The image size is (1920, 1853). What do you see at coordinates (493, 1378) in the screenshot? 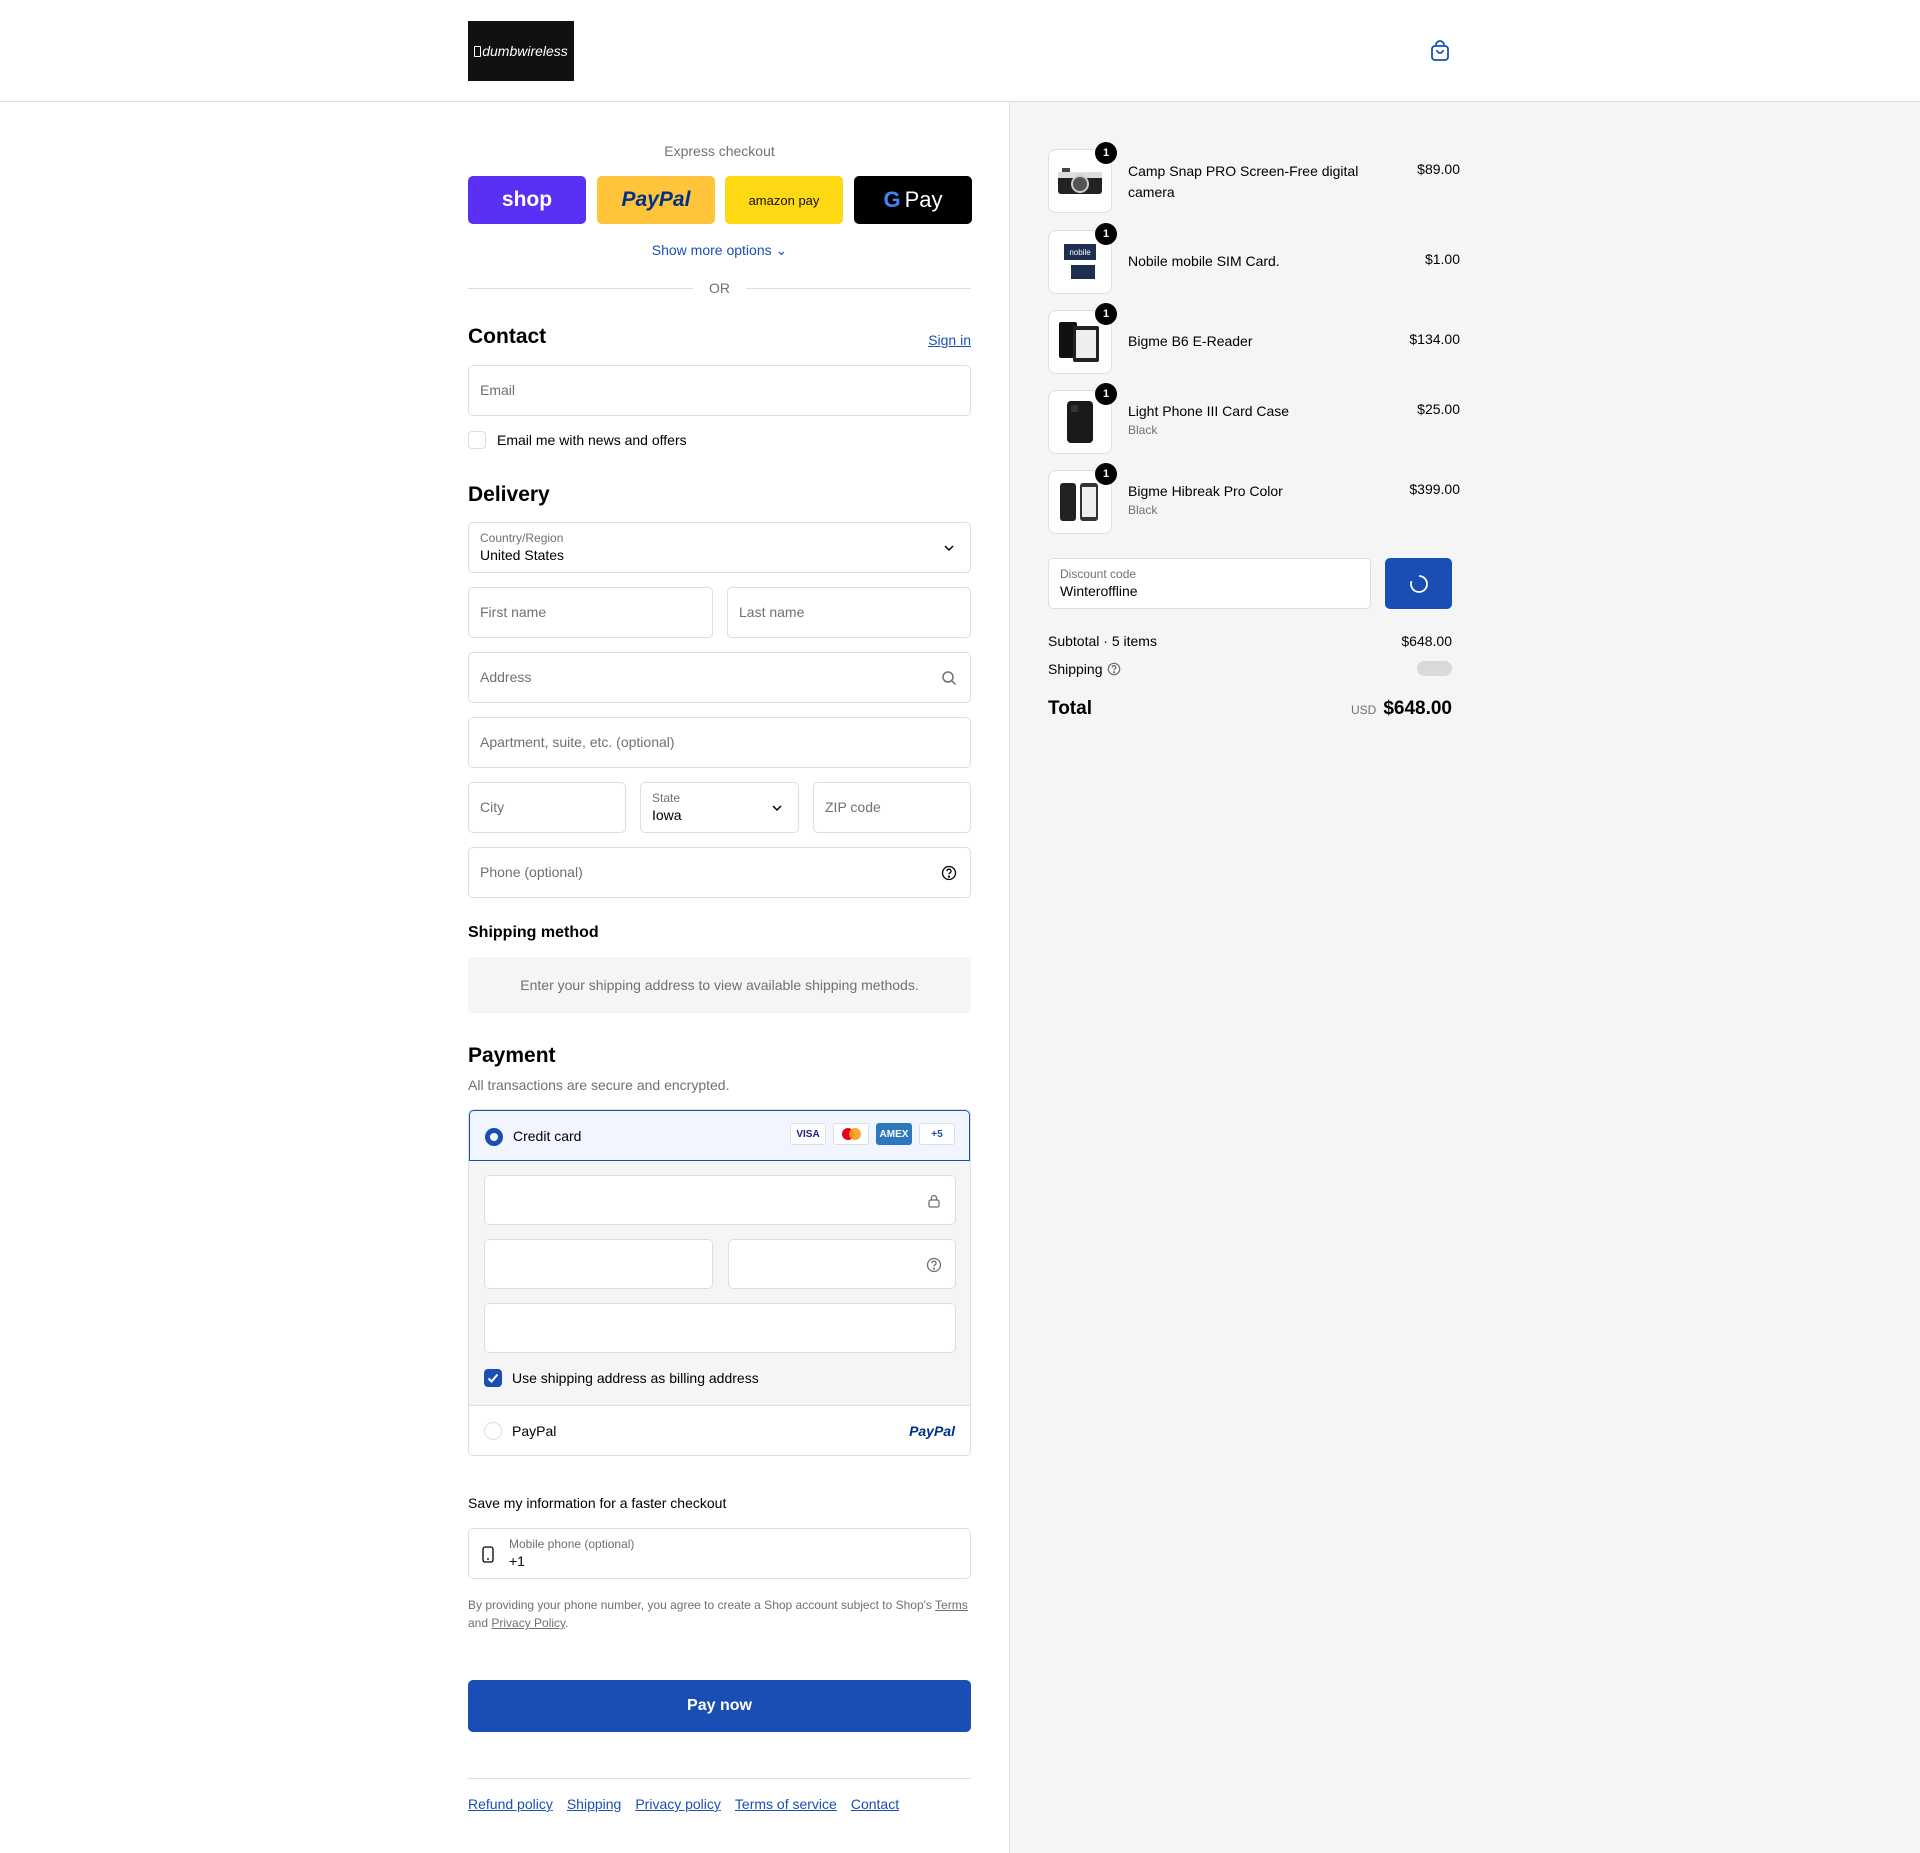
I see `billing-address-checkbox` at bounding box center [493, 1378].